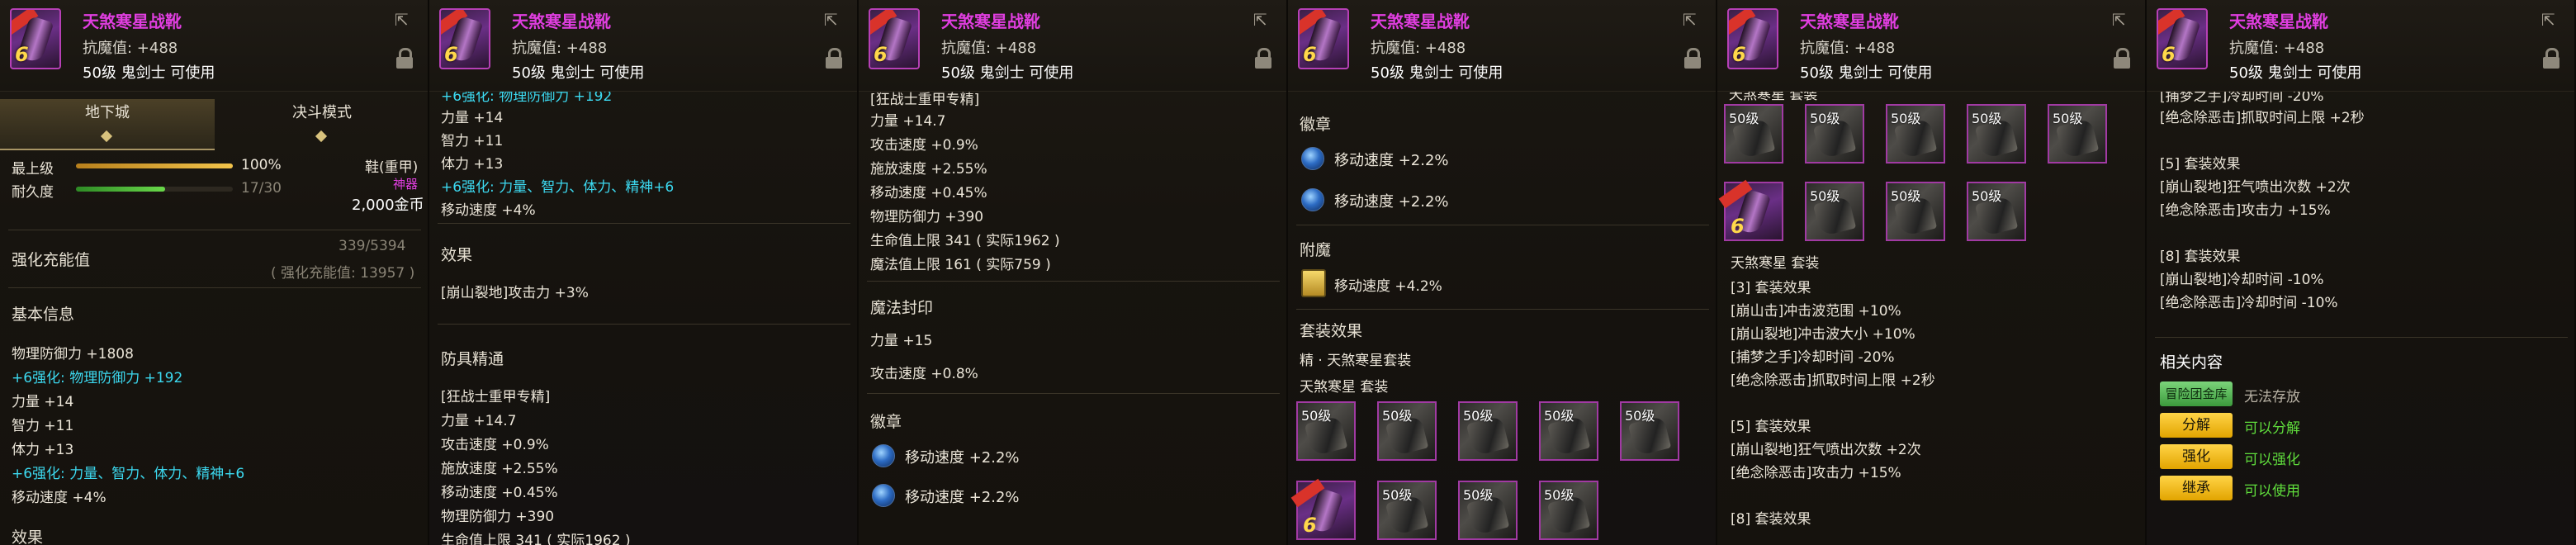 This screenshot has width=2576, height=545. I want to click on mastery-line: 施放速度 +2.55%, so click(928, 170).